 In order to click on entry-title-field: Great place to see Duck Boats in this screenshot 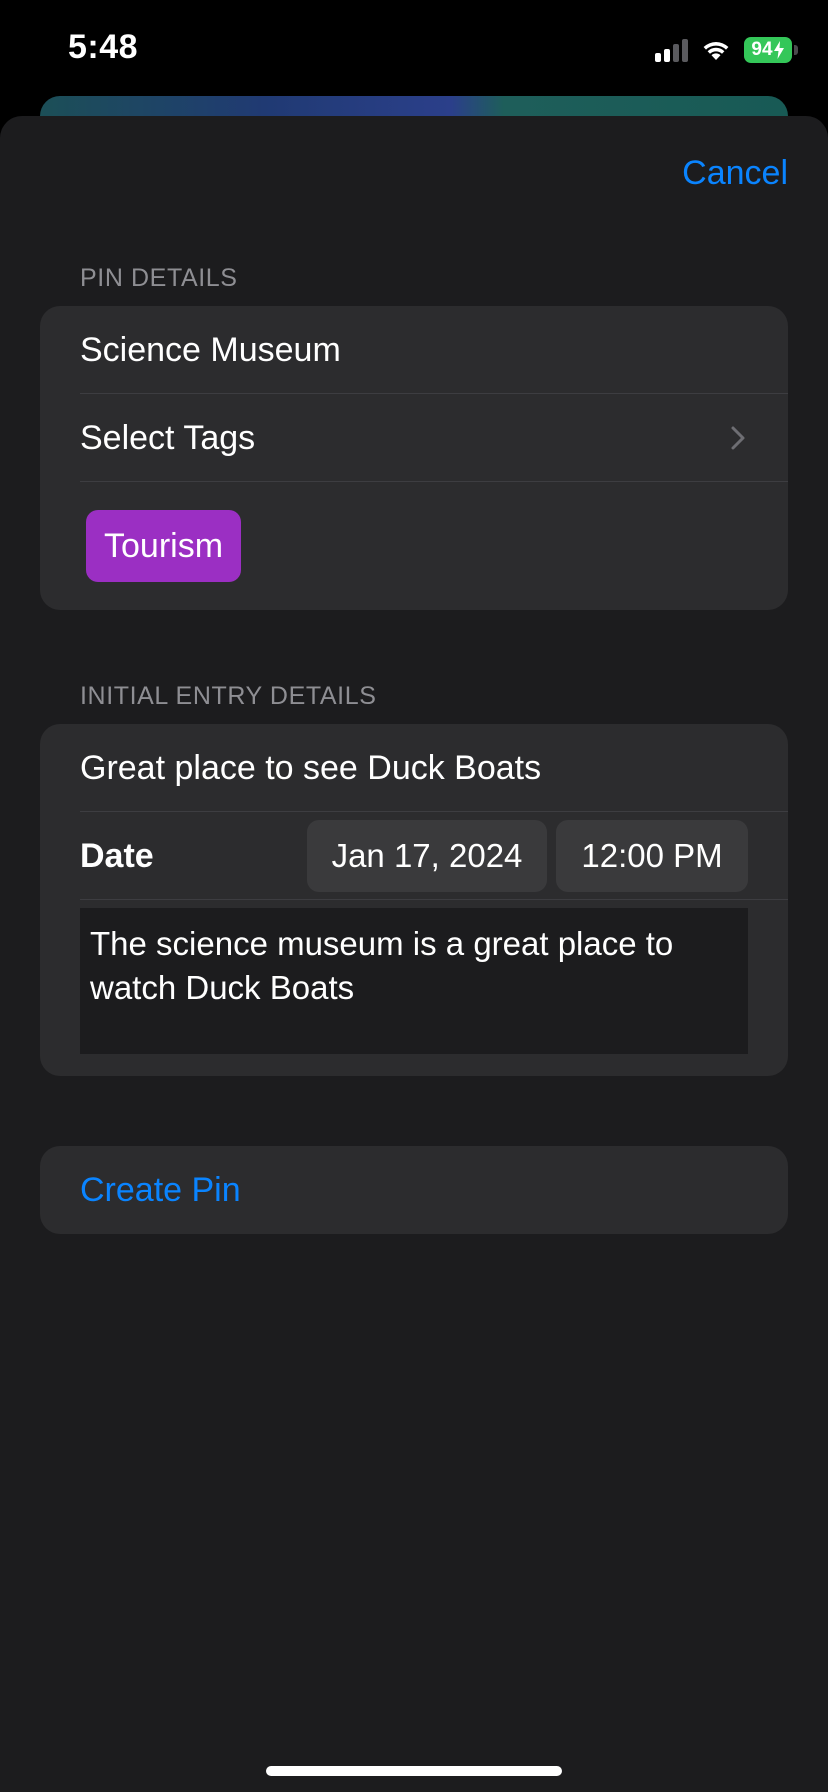, I will do `click(414, 768)`.